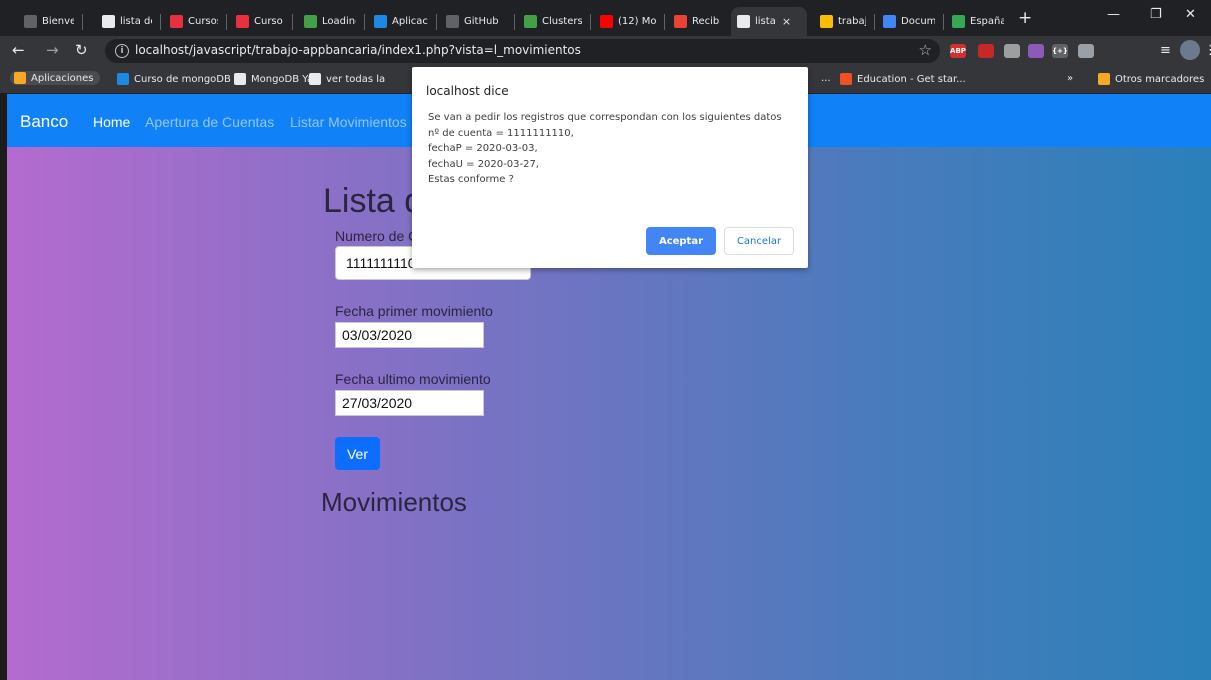 Image resolution: width=1211 pixels, height=680 pixels. Describe the element at coordinates (1036, 51) in the screenshot. I see `extension-flag-icon` at that location.